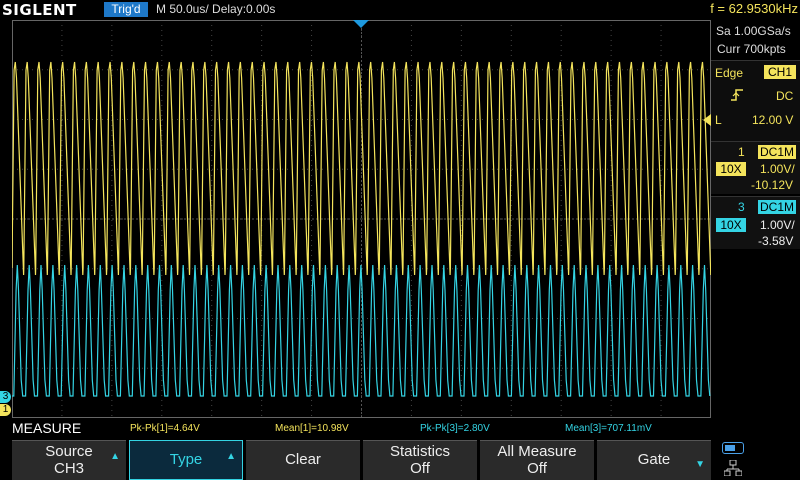 The height and width of the screenshot is (480, 800). Describe the element at coordinates (776, 241) in the screenshot. I see `ch3-offset: -3.58V` at that location.